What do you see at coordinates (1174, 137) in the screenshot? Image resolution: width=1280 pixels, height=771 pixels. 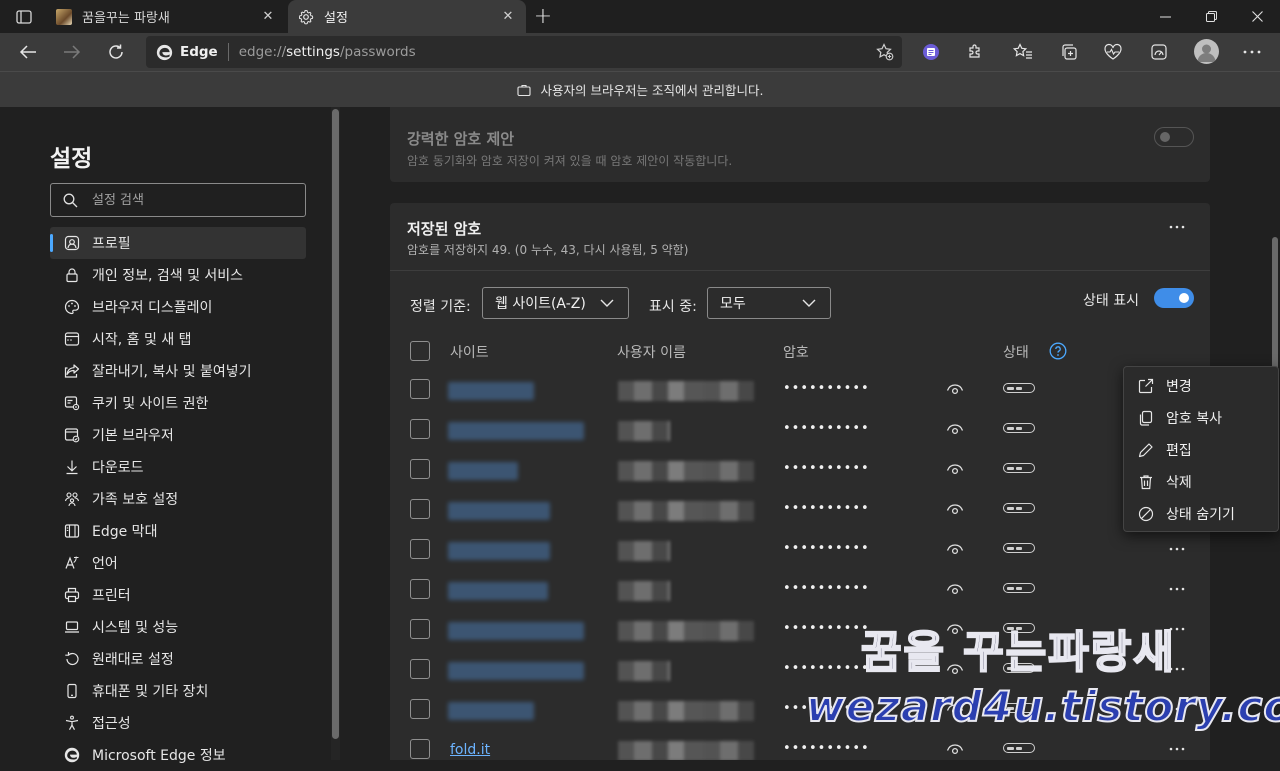 I see `password-suggest-toggle` at bounding box center [1174, 137].